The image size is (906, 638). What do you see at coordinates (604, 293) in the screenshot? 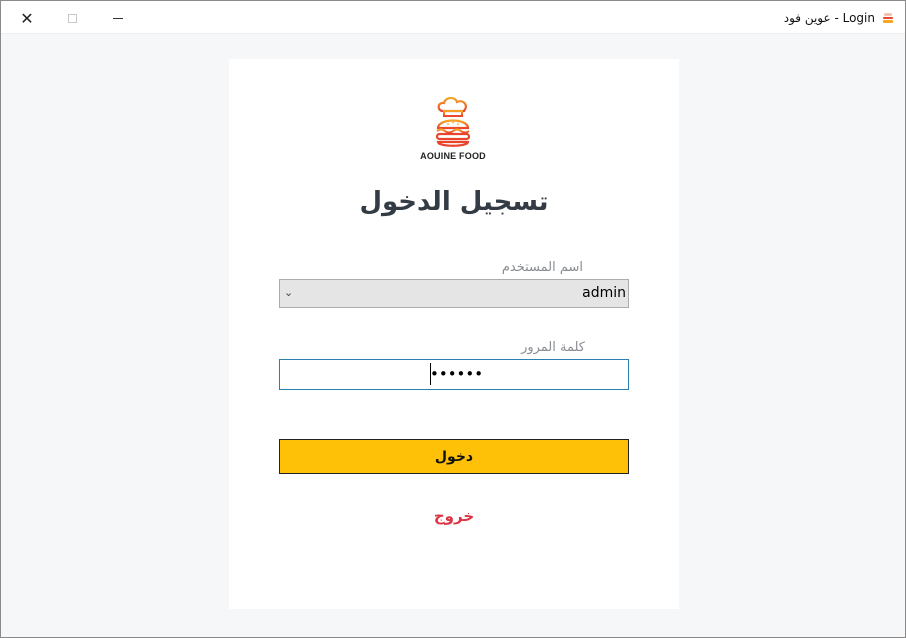
I see `username-value: admin` at bounding box center [604, 293].